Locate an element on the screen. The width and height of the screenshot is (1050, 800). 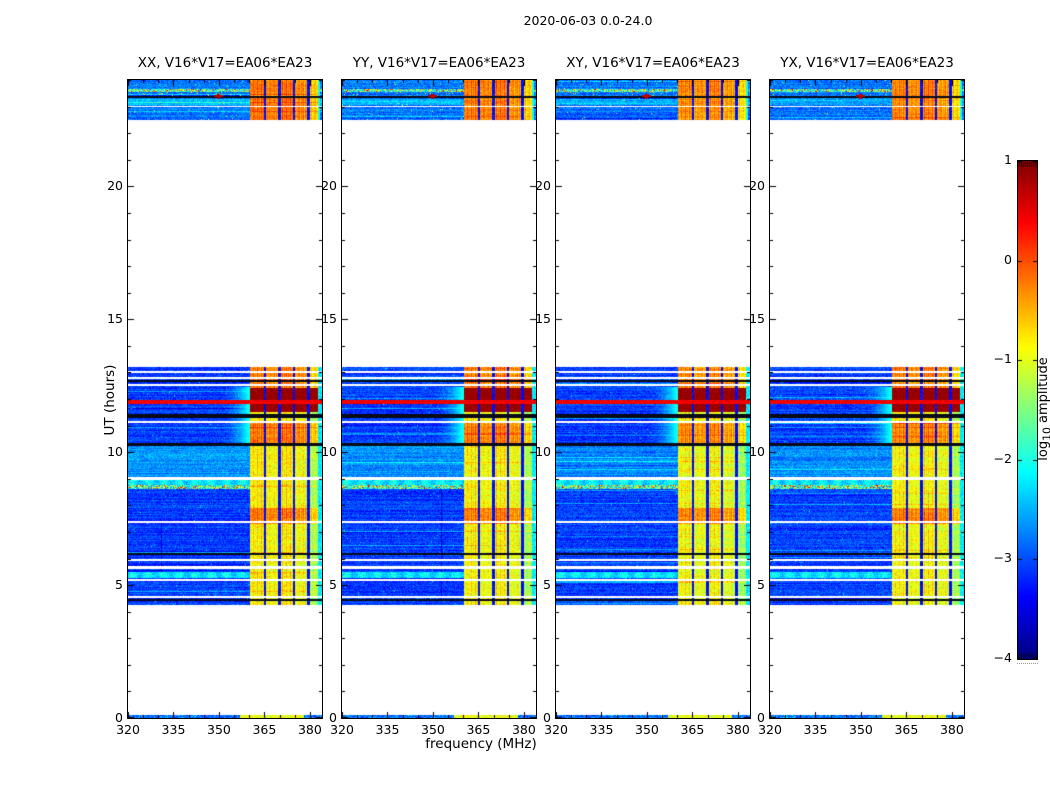
colorbar-tick-label: 0 is located at coordinates (1008, 259).